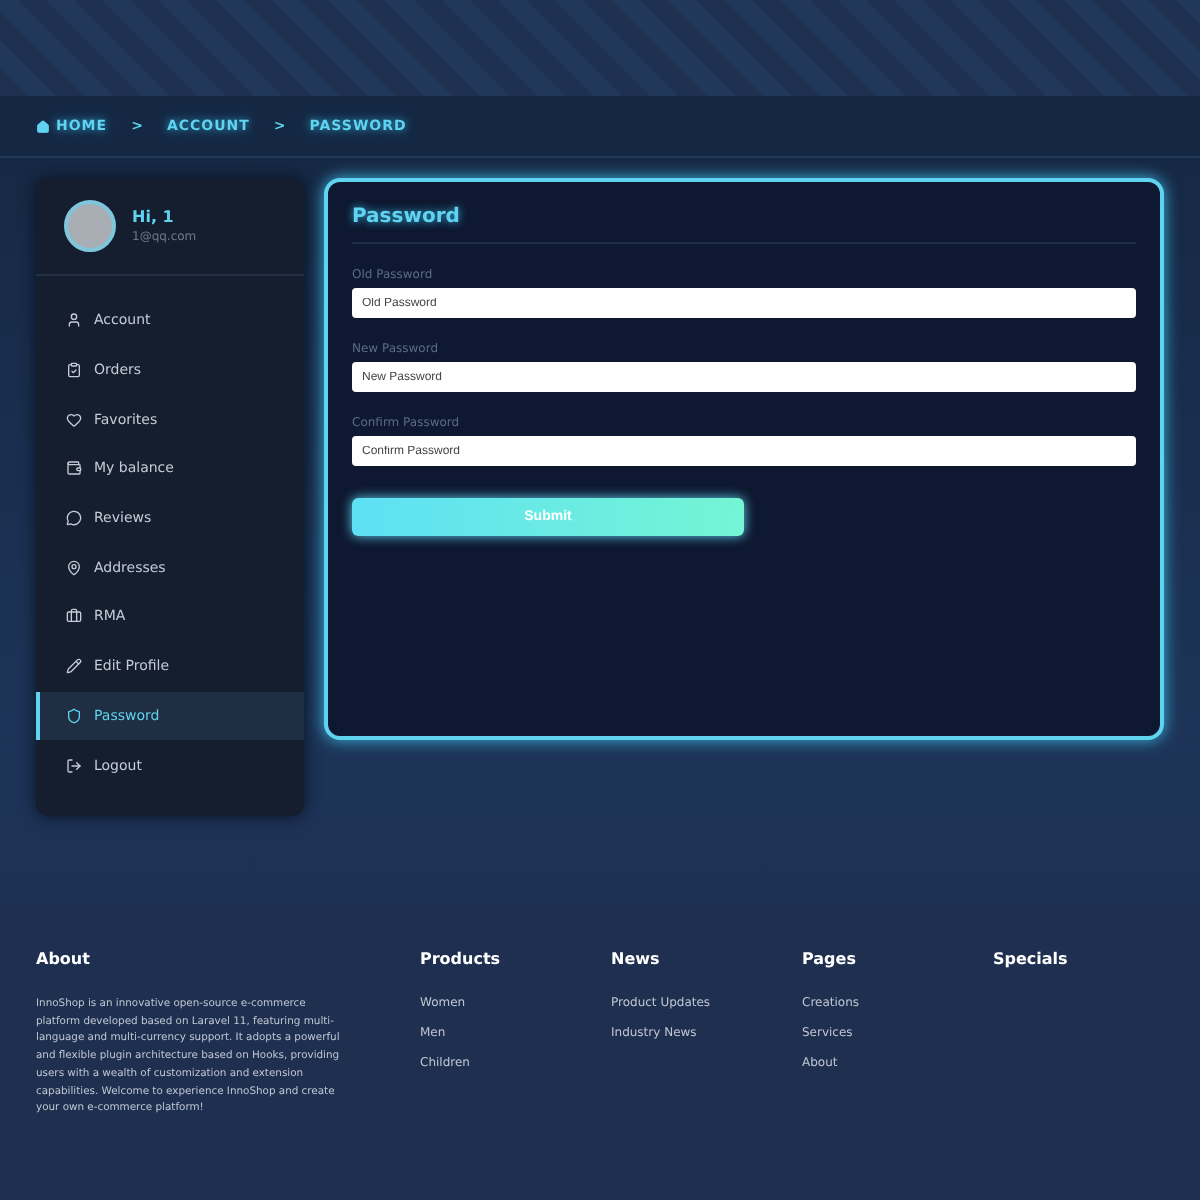 This screenshot has height=1200, width=1200. What do you see at coordinates (74, 419) in the screenshot?
I see `heart-icon` at bounding box center [74, 419].